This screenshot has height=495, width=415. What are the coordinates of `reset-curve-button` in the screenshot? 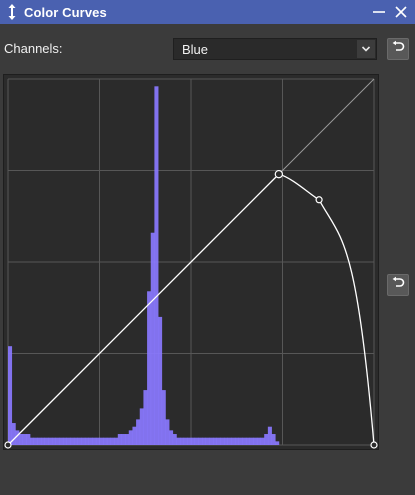 It's located at (398, 285).